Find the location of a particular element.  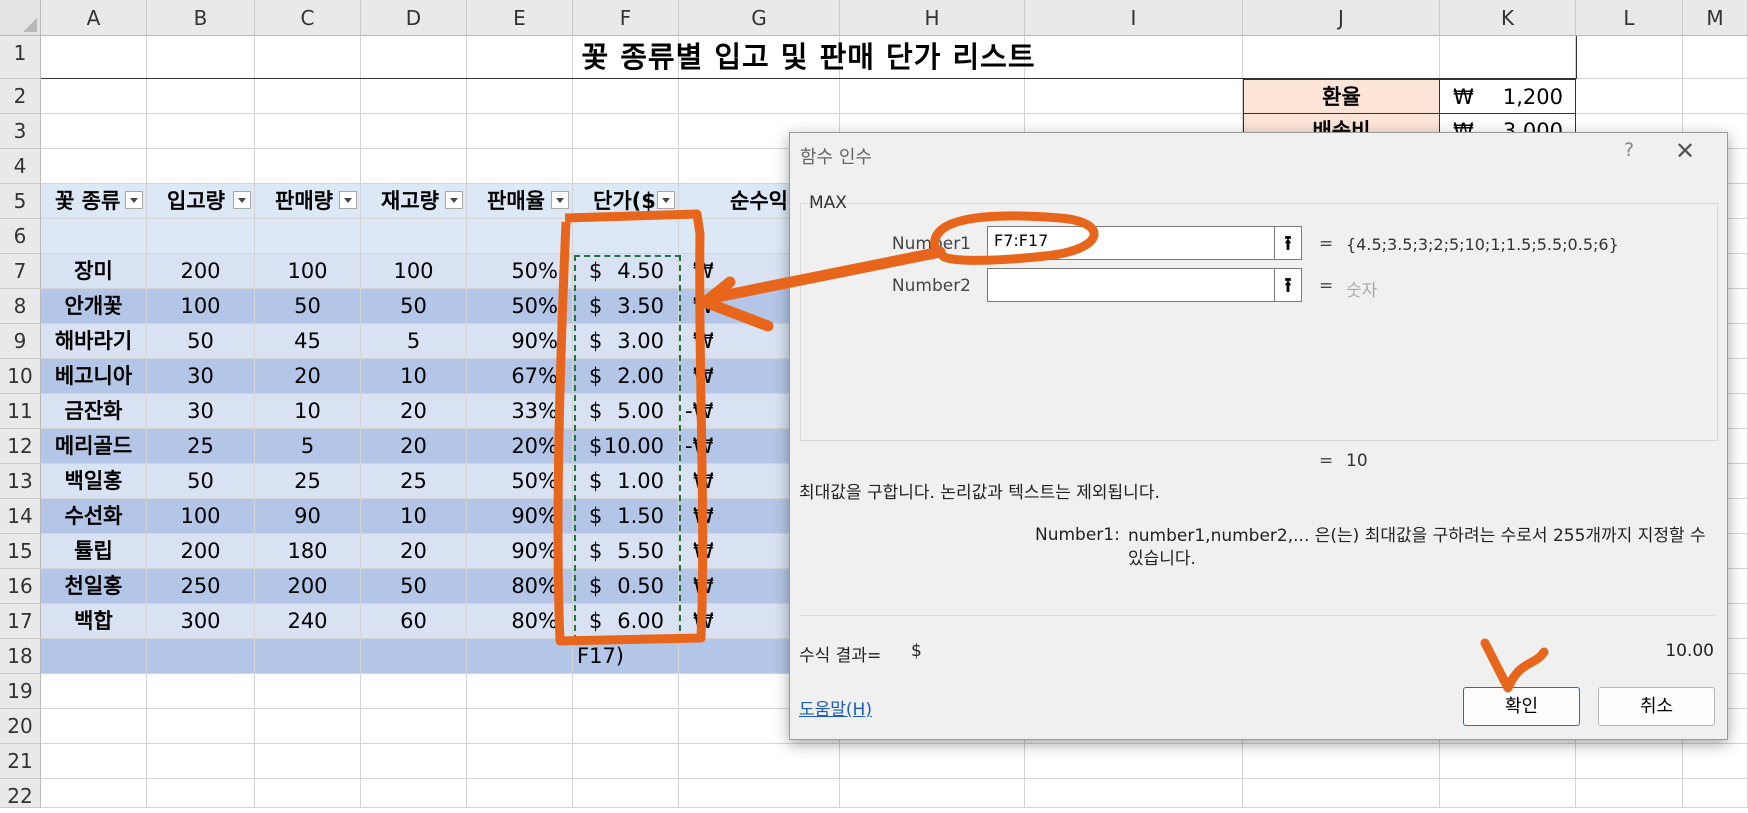

row-header: 13 is located at coordinates (20, 481).